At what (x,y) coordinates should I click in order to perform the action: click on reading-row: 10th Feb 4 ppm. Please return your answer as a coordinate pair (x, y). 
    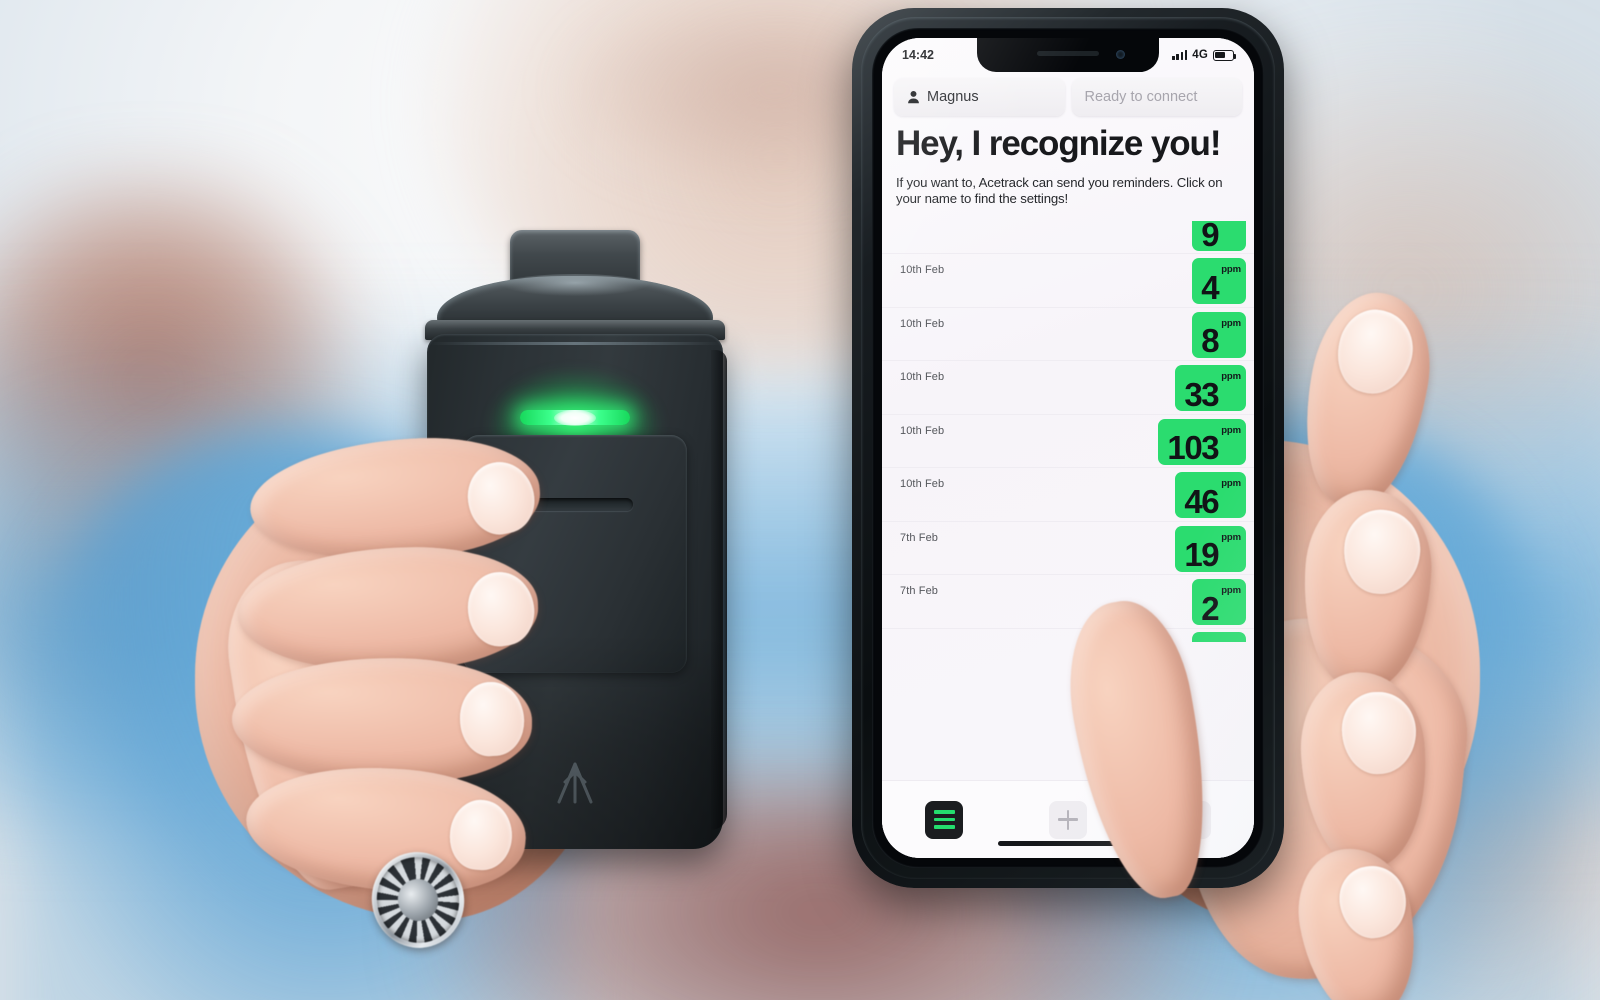
    Looking at the image, I should click on (1068, 280).